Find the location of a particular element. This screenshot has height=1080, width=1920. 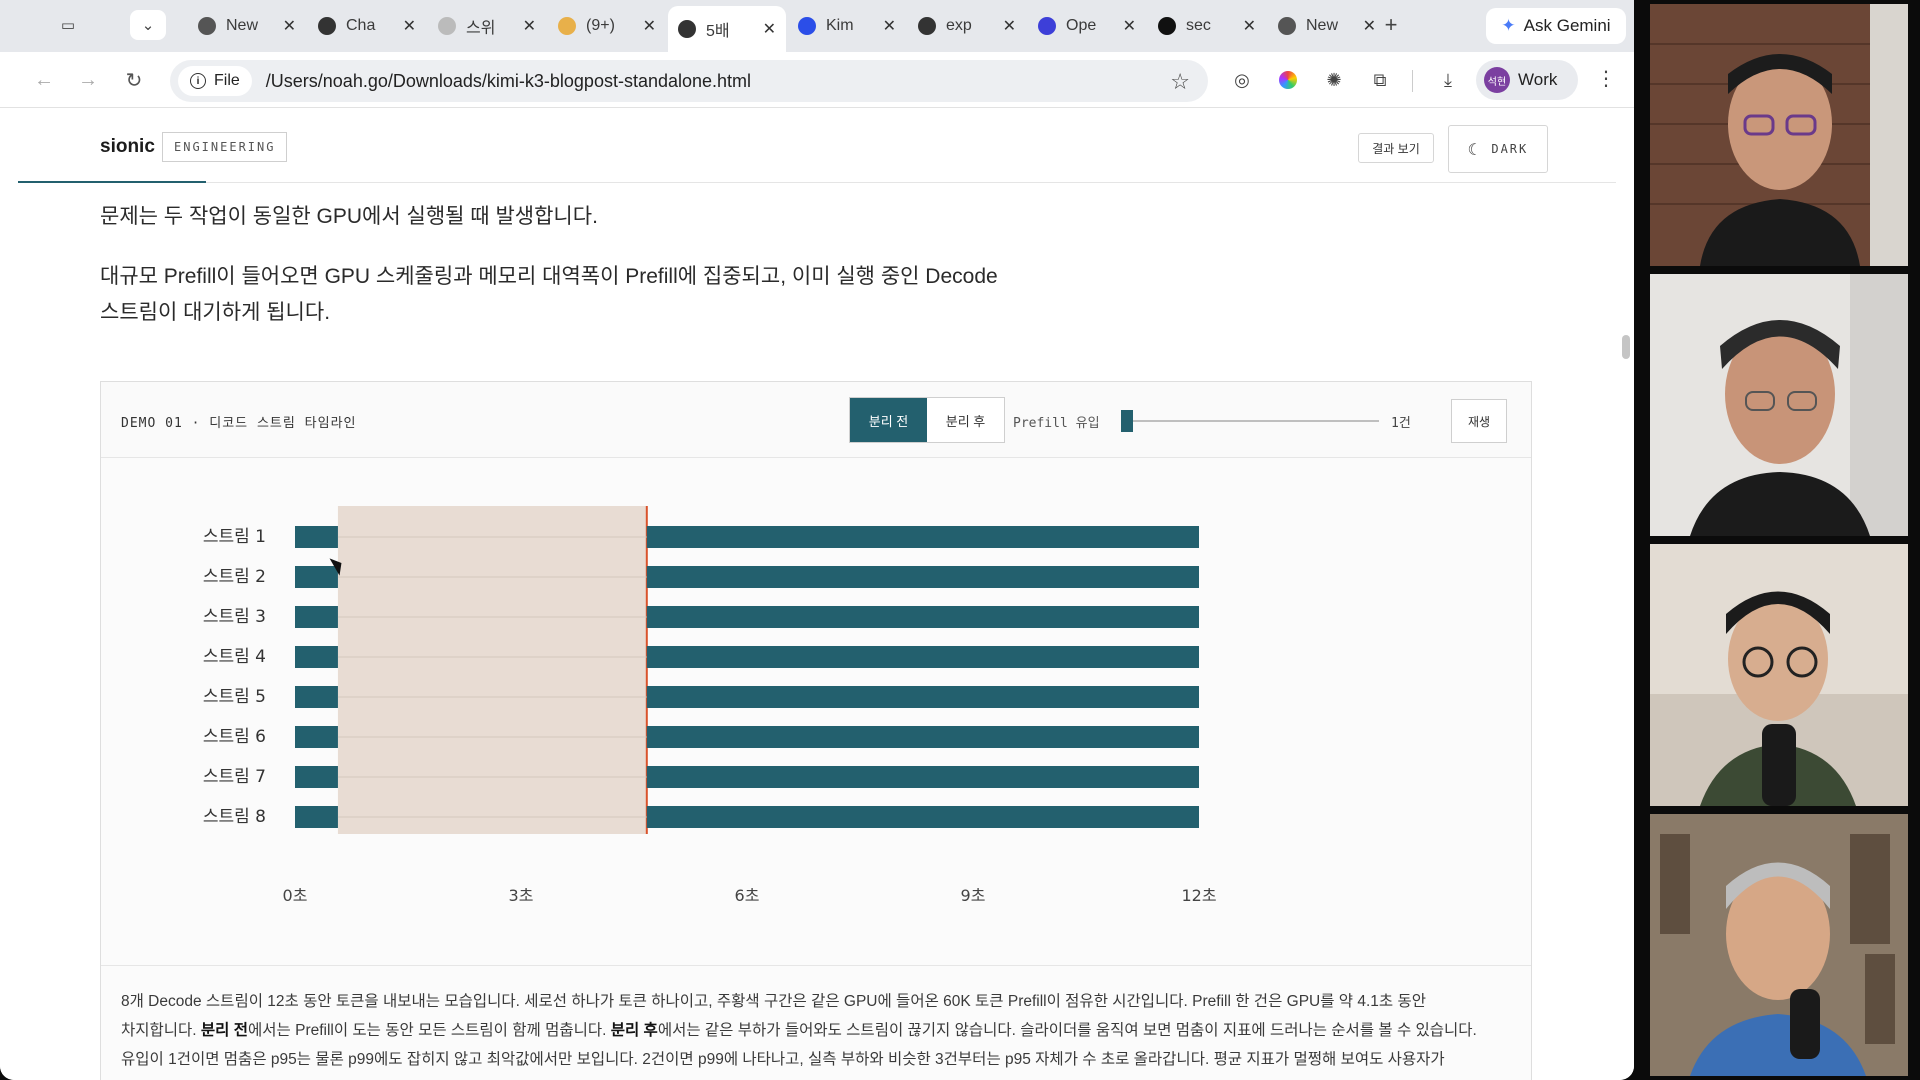

tab-title: New is located at coordinates (1322, 25).